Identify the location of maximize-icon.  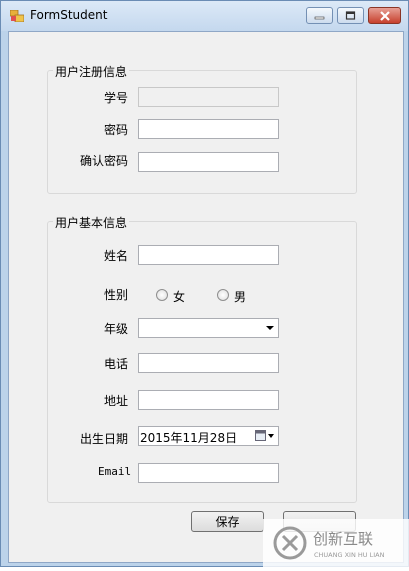
(350, 15).